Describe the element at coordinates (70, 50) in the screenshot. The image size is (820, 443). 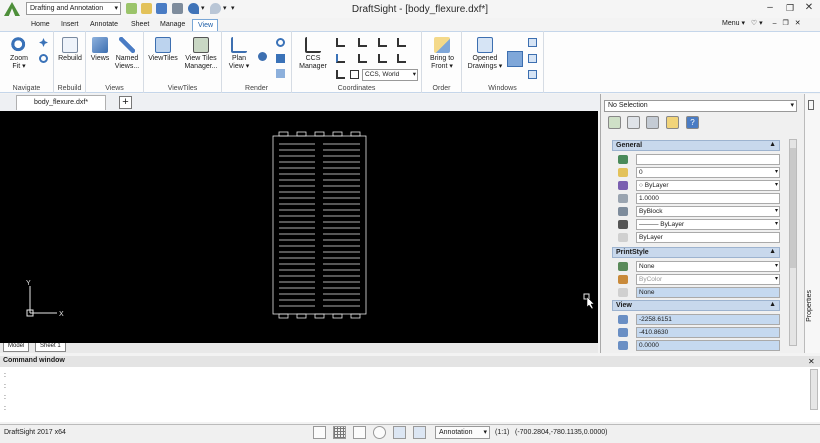
I see `rebuild-button: Rebuild` at that location.